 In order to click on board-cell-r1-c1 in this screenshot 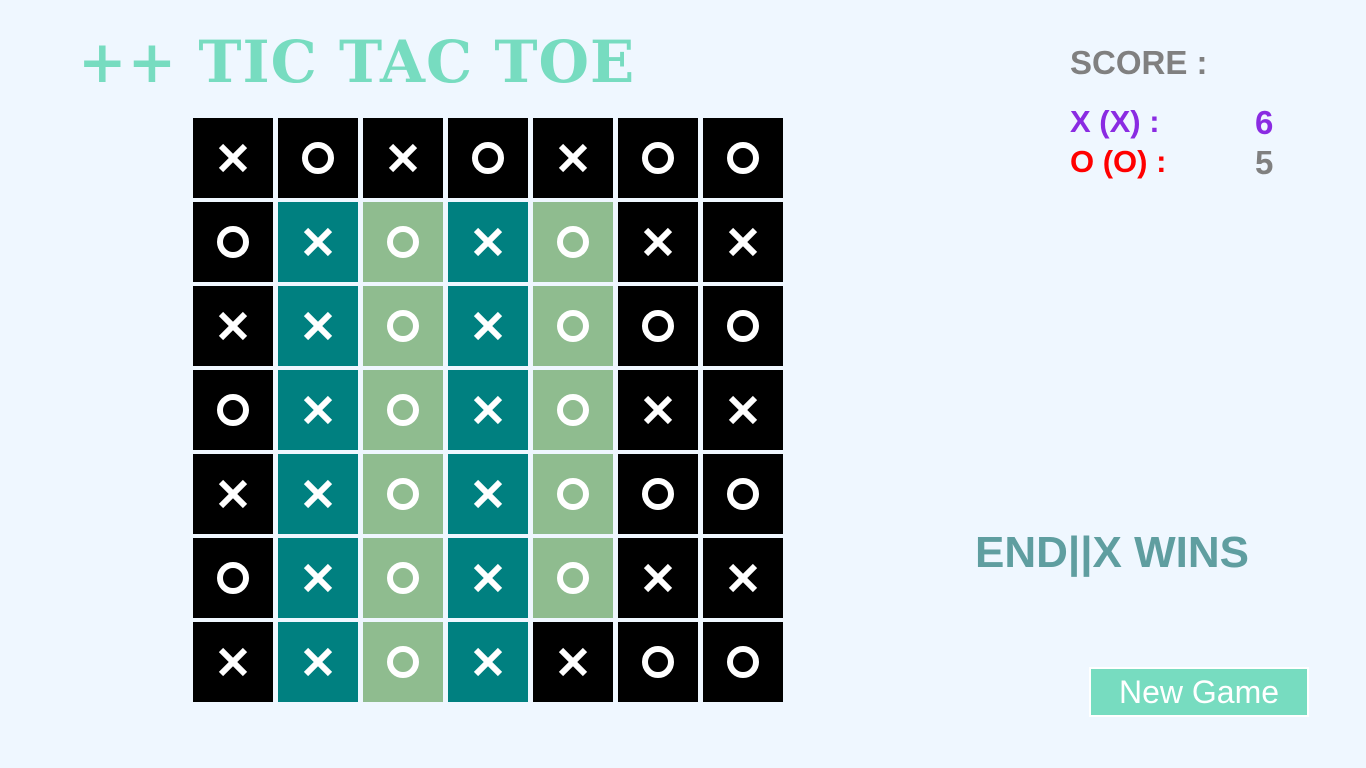, I will do `click(233, 158)`.